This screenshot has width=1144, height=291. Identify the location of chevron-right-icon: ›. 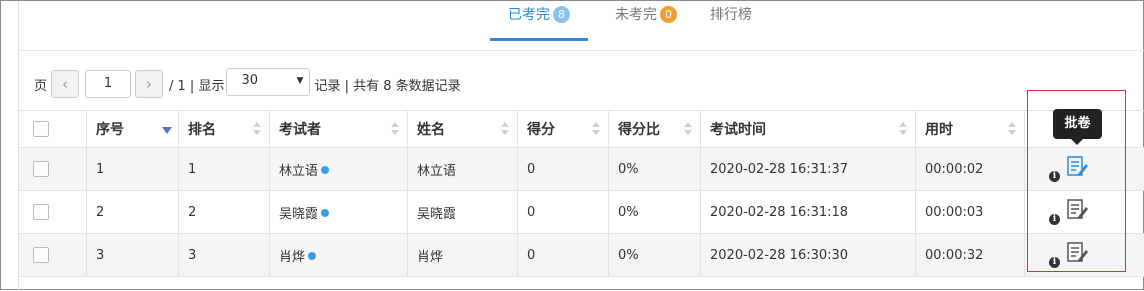
(149, 84).